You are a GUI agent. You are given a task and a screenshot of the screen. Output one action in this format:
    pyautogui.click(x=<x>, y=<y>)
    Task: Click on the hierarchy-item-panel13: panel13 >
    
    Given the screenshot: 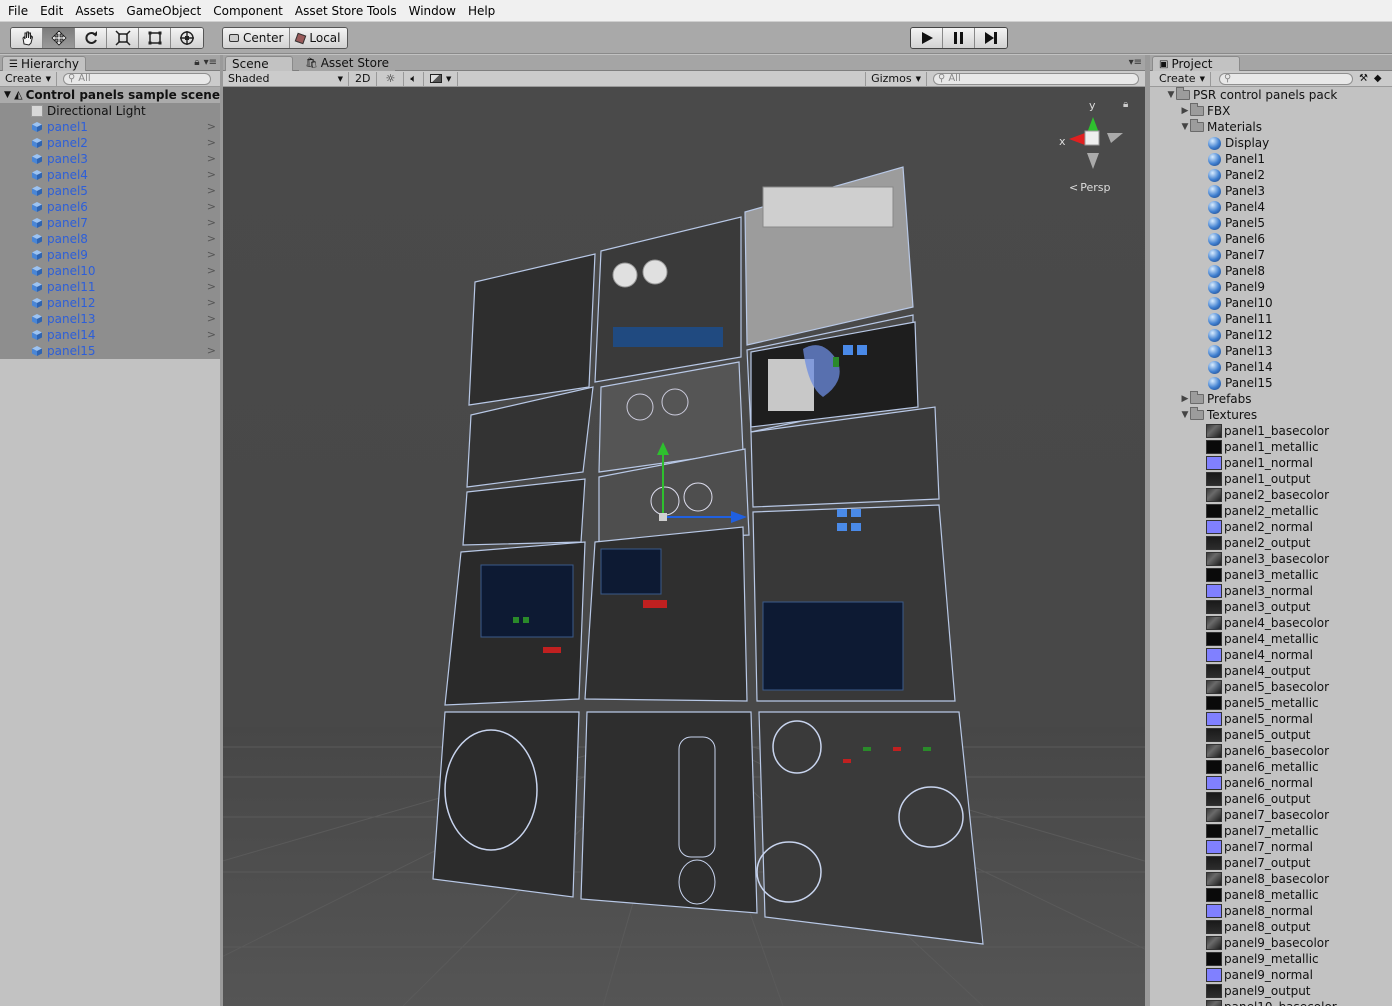 What is the action you would take?
    pyautogui.click(x=110, y=319)
    